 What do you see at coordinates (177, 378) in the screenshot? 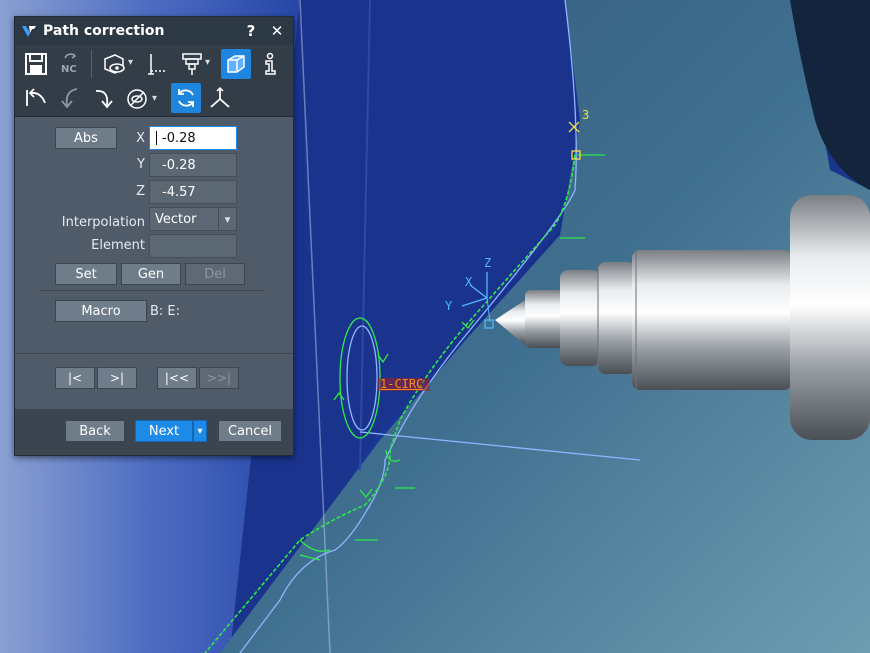
I see `rewind-button: |<<` at bounding box center [177, 378].